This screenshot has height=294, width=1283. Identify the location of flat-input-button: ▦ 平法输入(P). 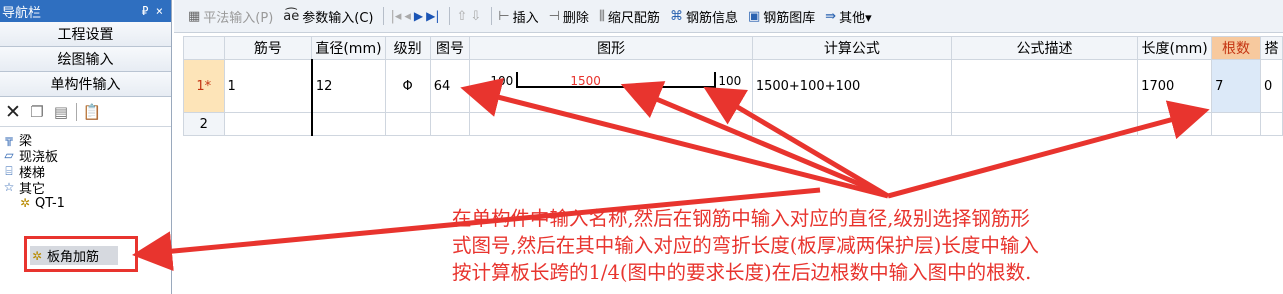
(230, 16).